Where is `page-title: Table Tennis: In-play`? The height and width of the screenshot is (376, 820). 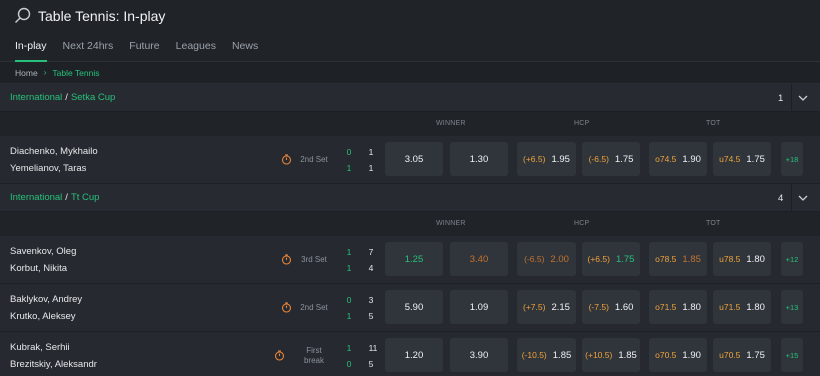
page-title: Table Tennis: In-play is located at coordinates (102, 16).